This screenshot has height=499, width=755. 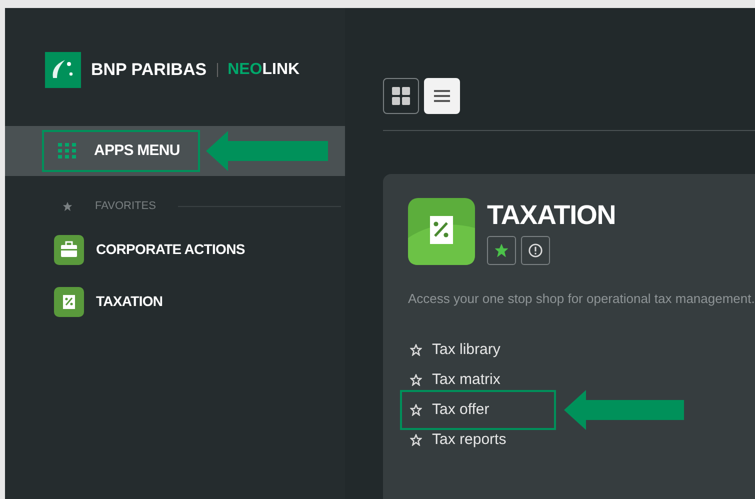 I want to click on info-button, so click(x=535, y=250).